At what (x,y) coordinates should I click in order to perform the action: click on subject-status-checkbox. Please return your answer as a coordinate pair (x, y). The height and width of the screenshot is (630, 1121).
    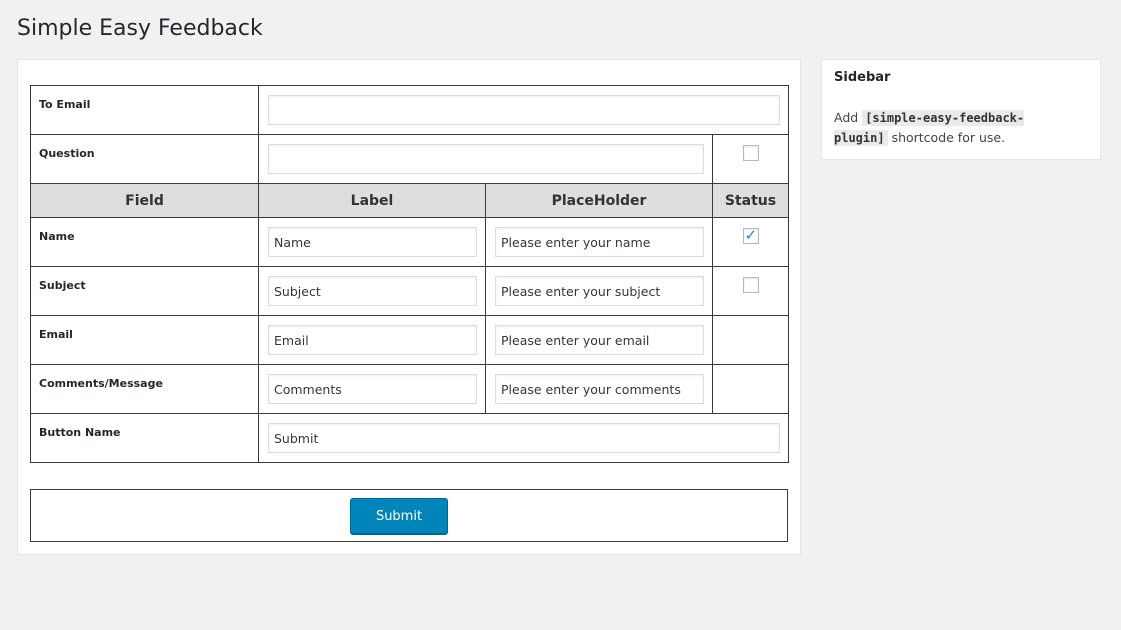
    Looking at the image, I should click on (750, 285).